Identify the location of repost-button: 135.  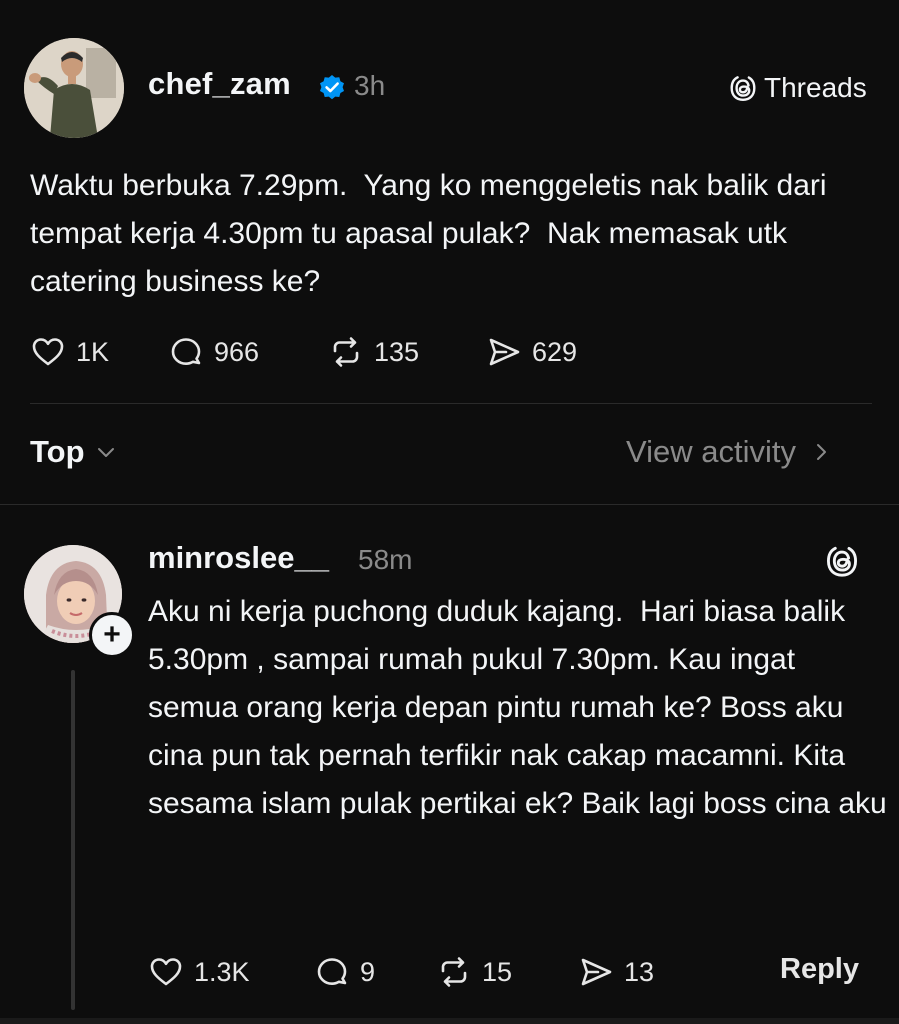
(373, 352).